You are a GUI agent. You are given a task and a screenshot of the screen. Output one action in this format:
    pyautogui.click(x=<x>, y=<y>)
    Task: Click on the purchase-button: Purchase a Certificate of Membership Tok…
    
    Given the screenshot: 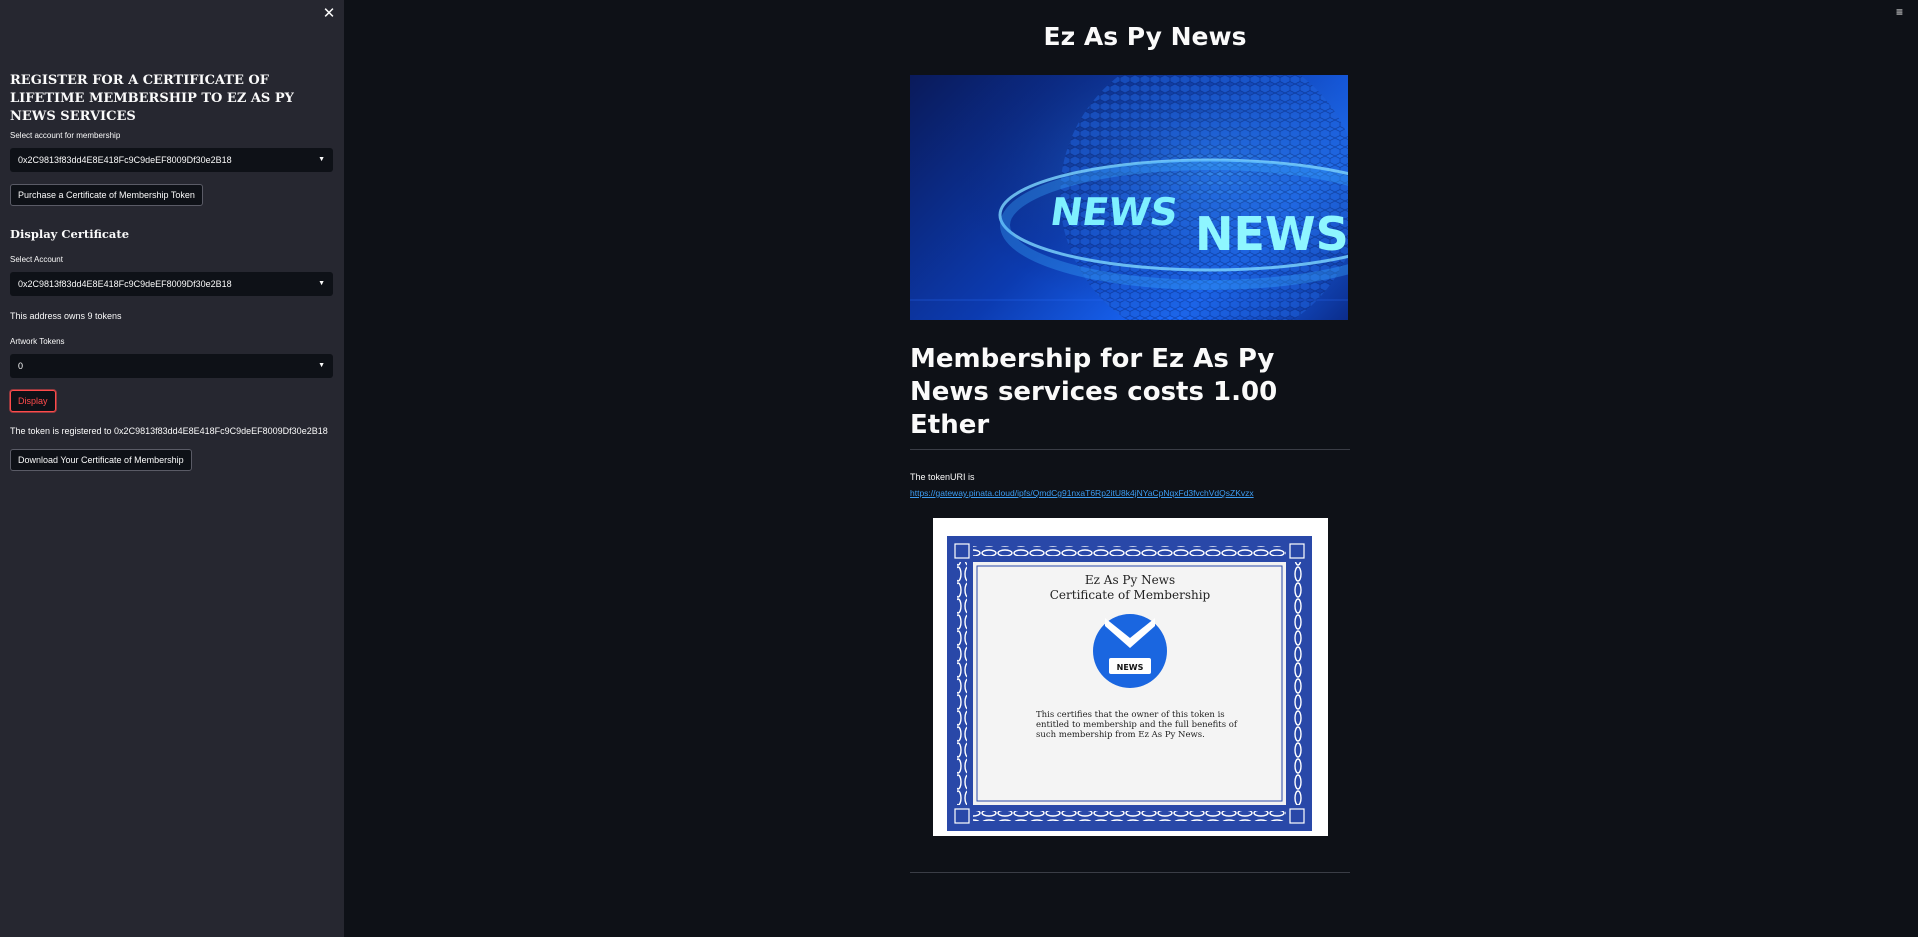 What is the action you would take?
    pyautogui.click(x=106, y=195)
    